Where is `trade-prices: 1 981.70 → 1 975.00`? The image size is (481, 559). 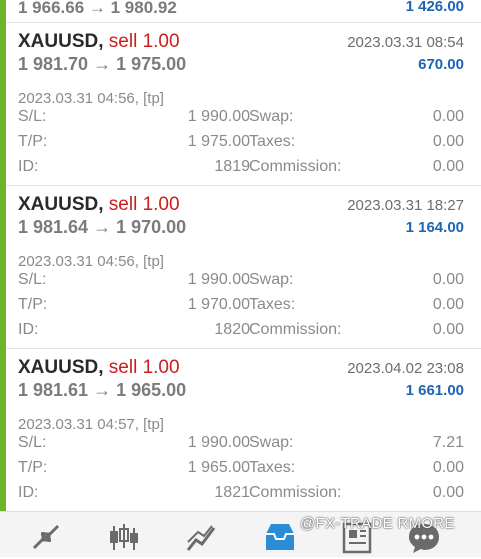
trade-prices: 1 981.70 → 1 975.00 is located at coordinates (102, 64).